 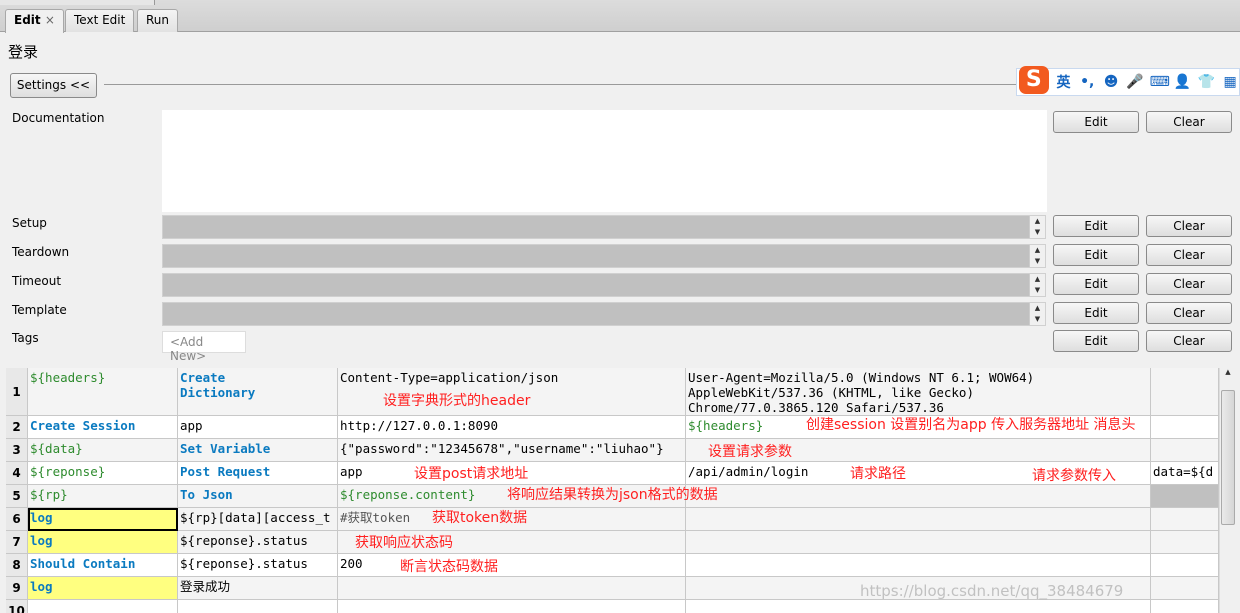 I want to click on row-header: 8, so click(x=17, y=565).